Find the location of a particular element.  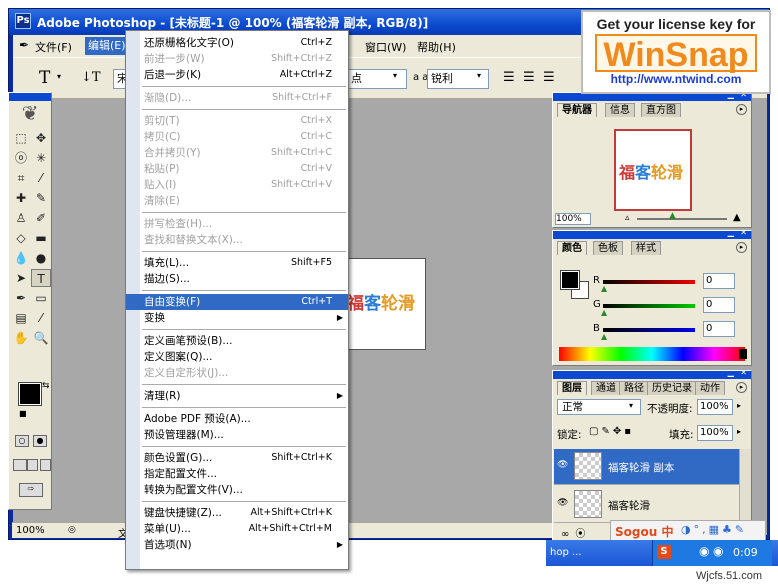

navigator-panel-header: ▁ ✕ is located at coordinates (652, 95).